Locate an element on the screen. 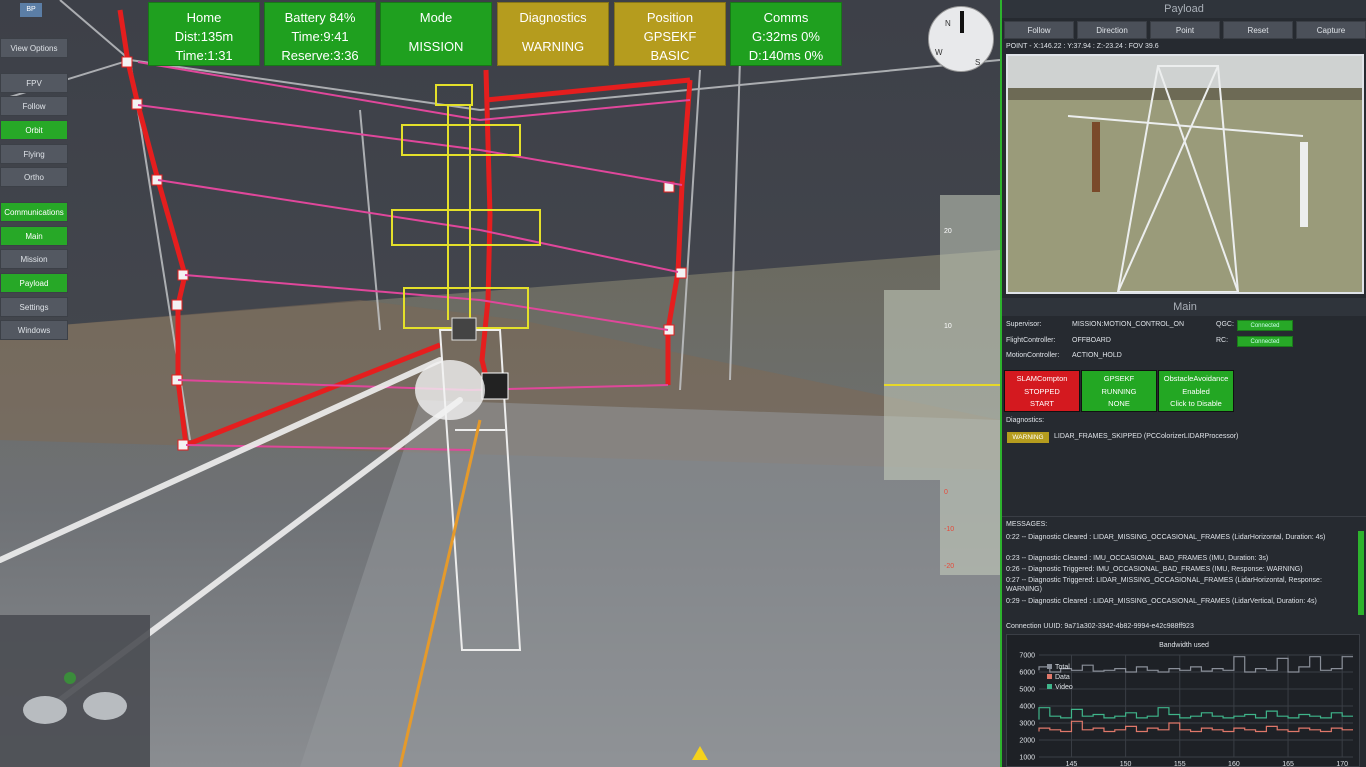 Image resolution: width=1366 pixels, height=767 pixels. module-action: NONE is located at coordinates (1119, 403).